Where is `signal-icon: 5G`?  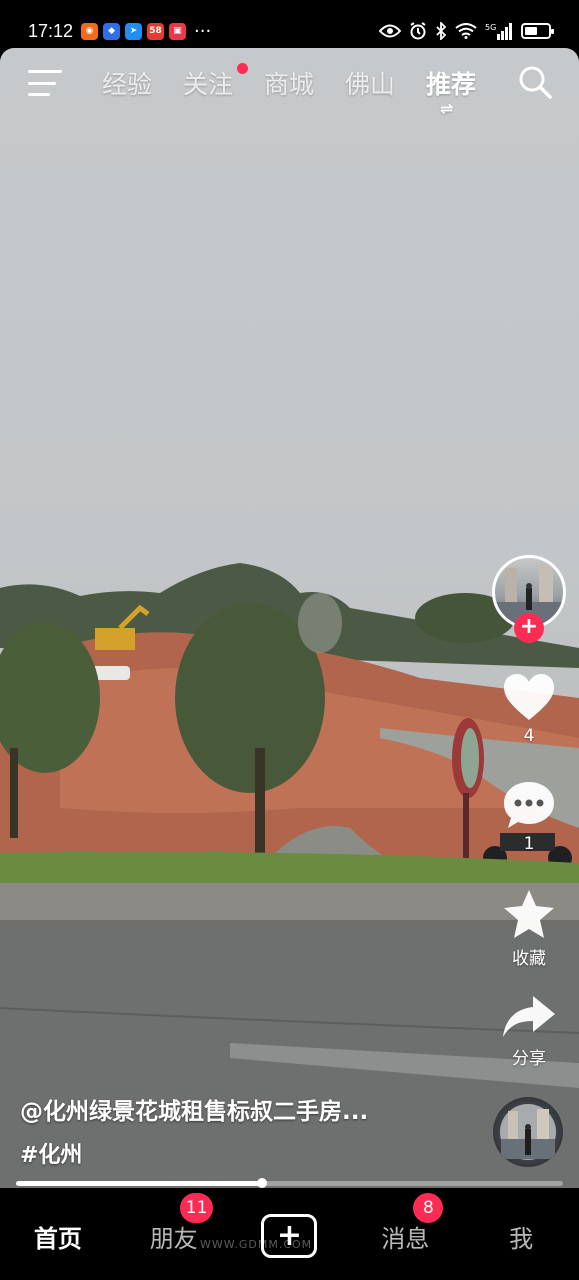 signal-icon: 5G is located at coordinates (498, 31).